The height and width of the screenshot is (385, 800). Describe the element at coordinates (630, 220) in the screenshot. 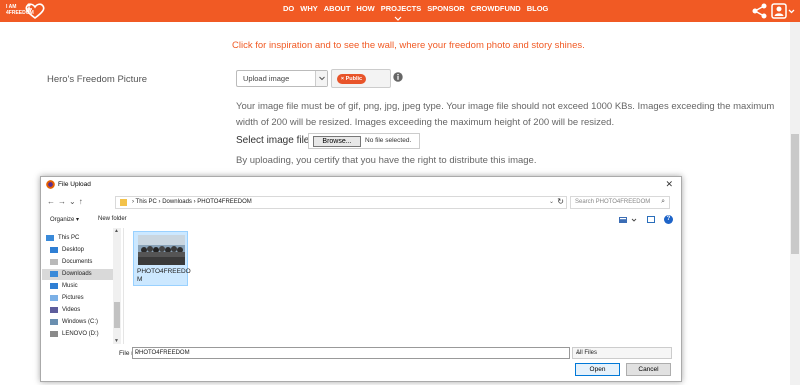

I see `view-options-icon` at that location.